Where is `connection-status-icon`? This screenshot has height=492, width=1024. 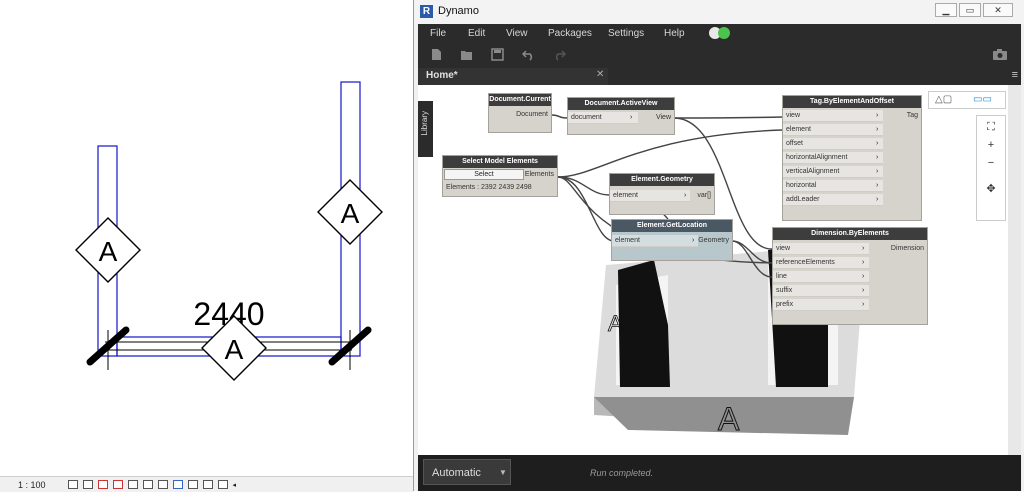 connection-status-icon is located at coordinates (724, 33).